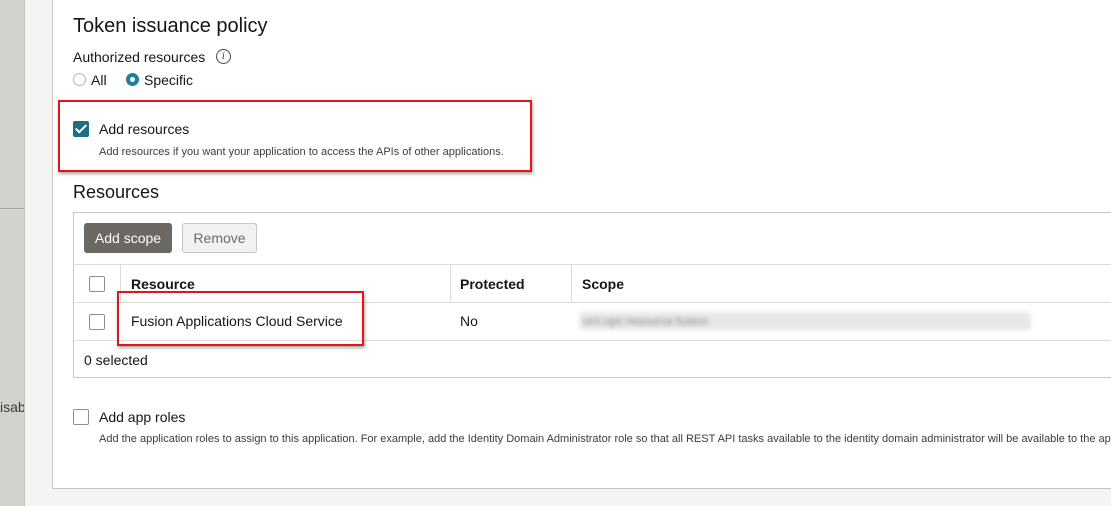 The width and height of the screenshot is (1111, 506). I want to click on add-app-roles-label: Add app roles, so click(142, 417).